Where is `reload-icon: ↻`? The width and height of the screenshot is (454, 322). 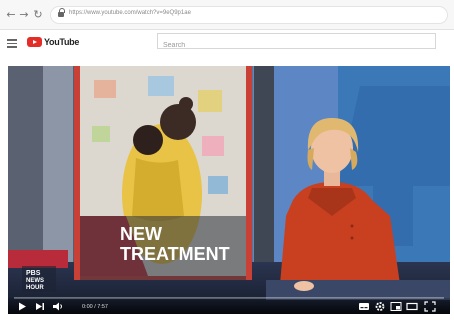 reload-icon: ↻ is located at coordinates (38, 15).